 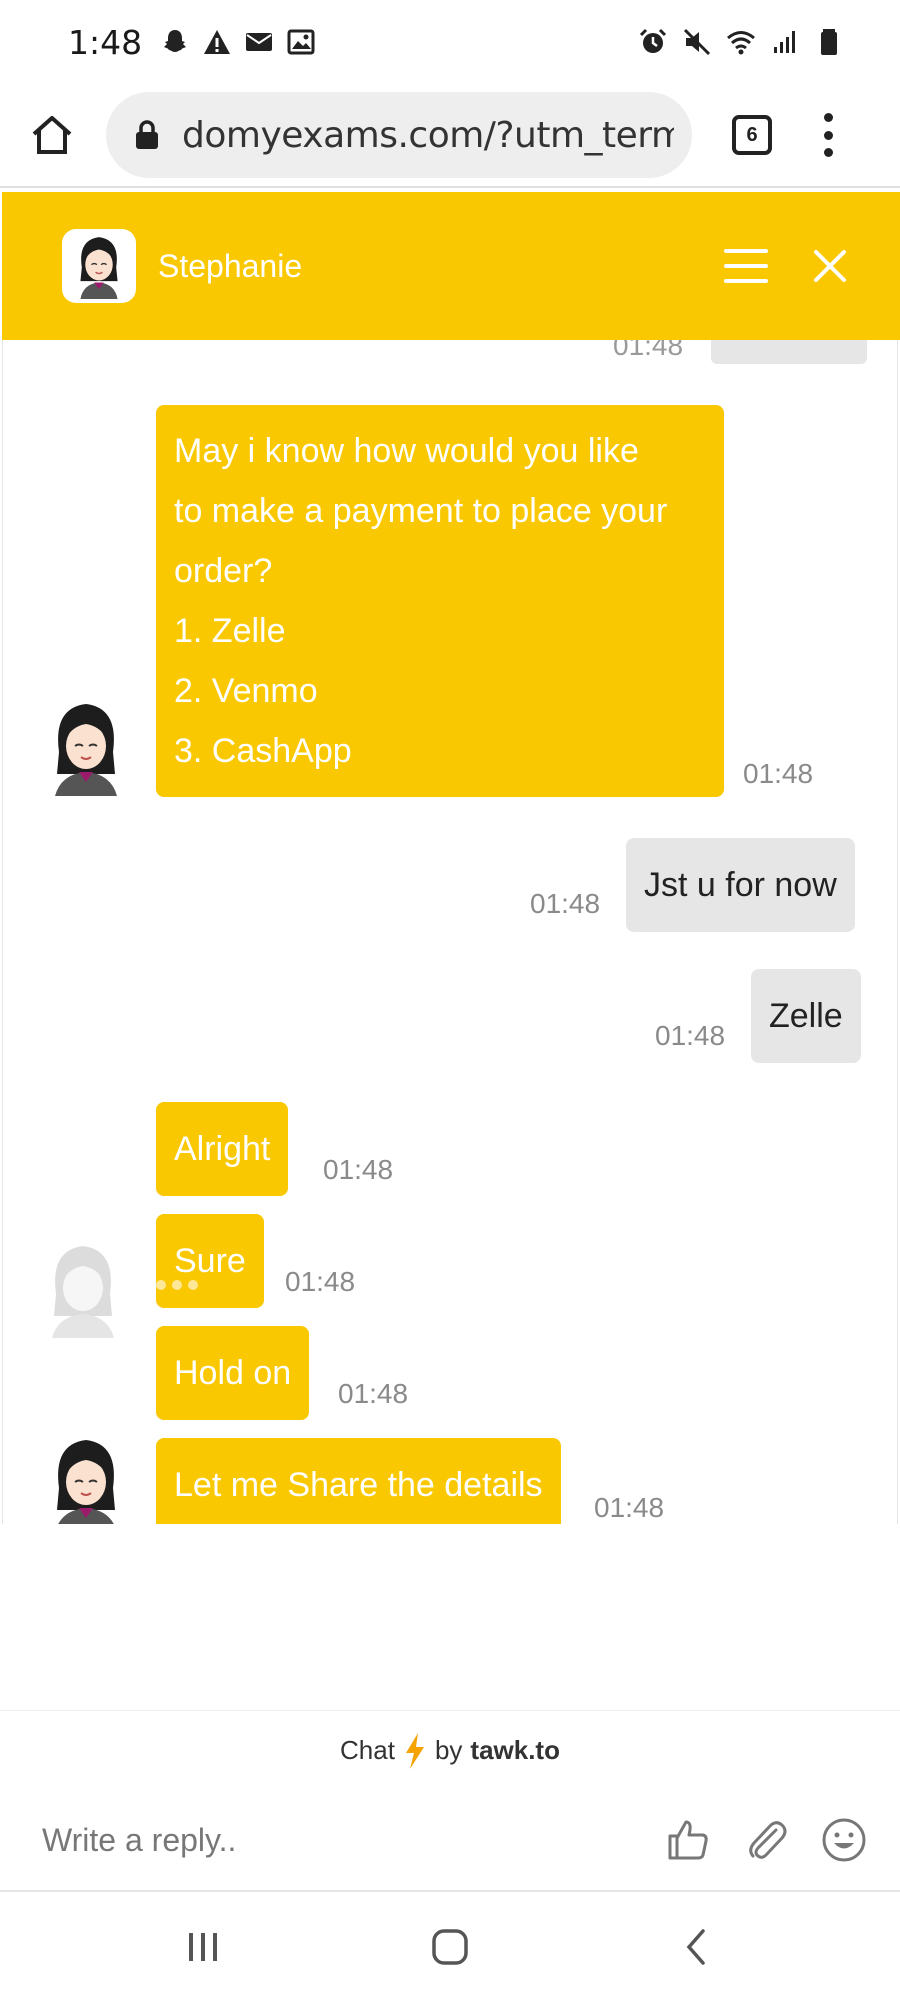 I want to click on user-message-bubble: Zelle, so click(x=806, y=1016).